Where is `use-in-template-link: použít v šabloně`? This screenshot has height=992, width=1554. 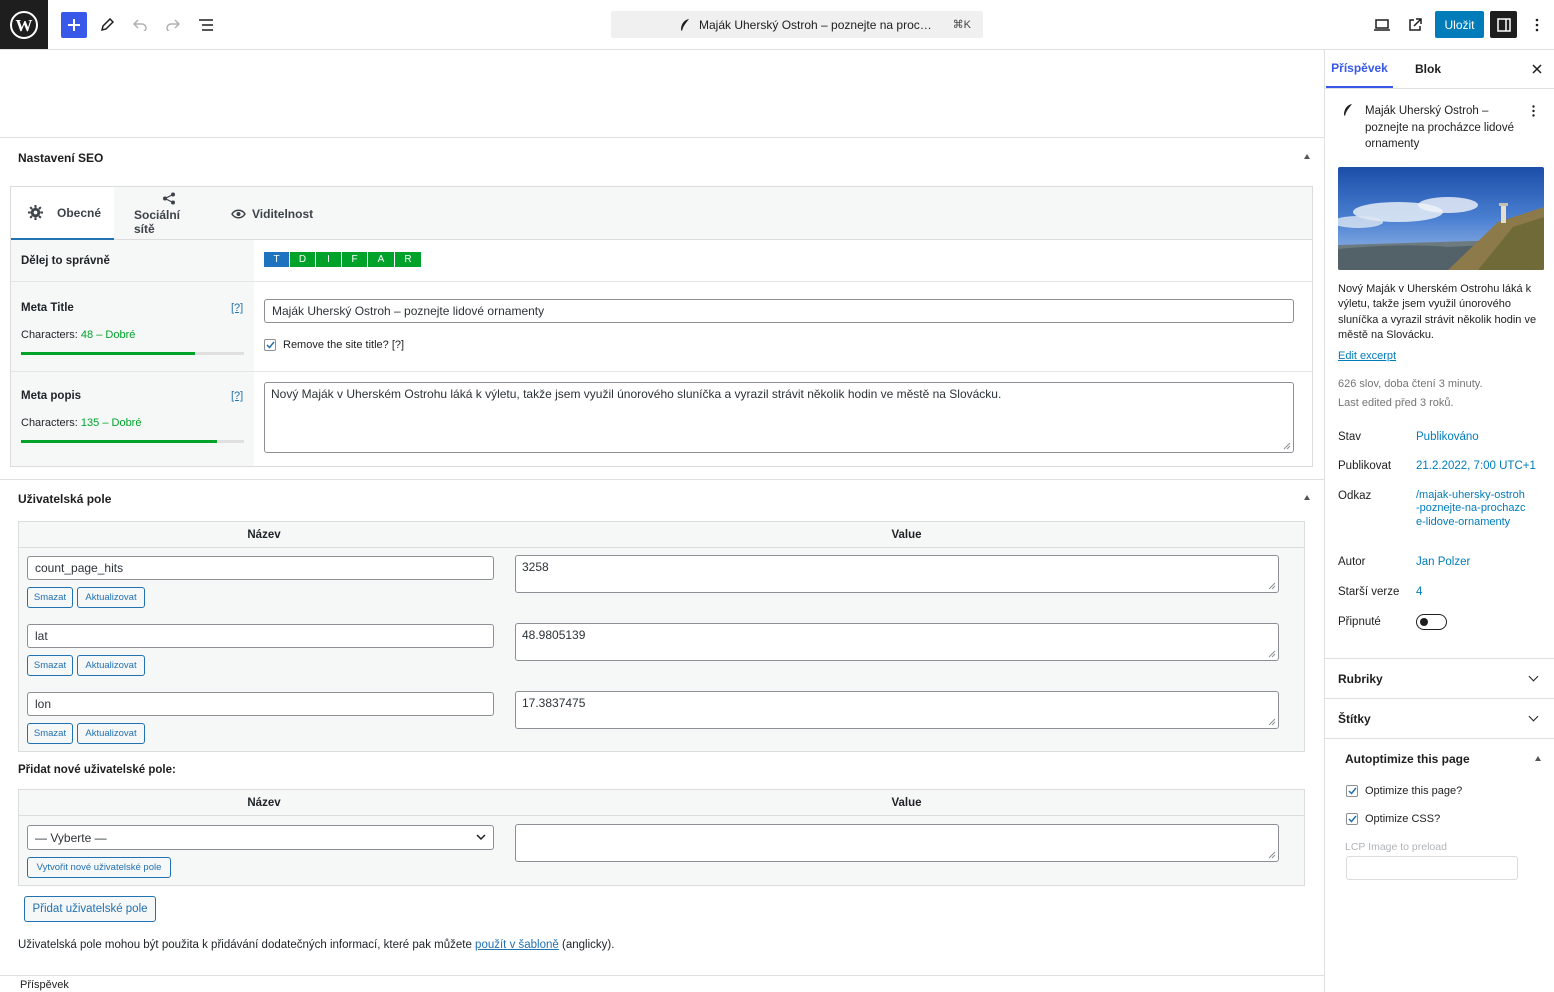
use-in-template-link: použít v šabloně is located at coordinates (517, 945).